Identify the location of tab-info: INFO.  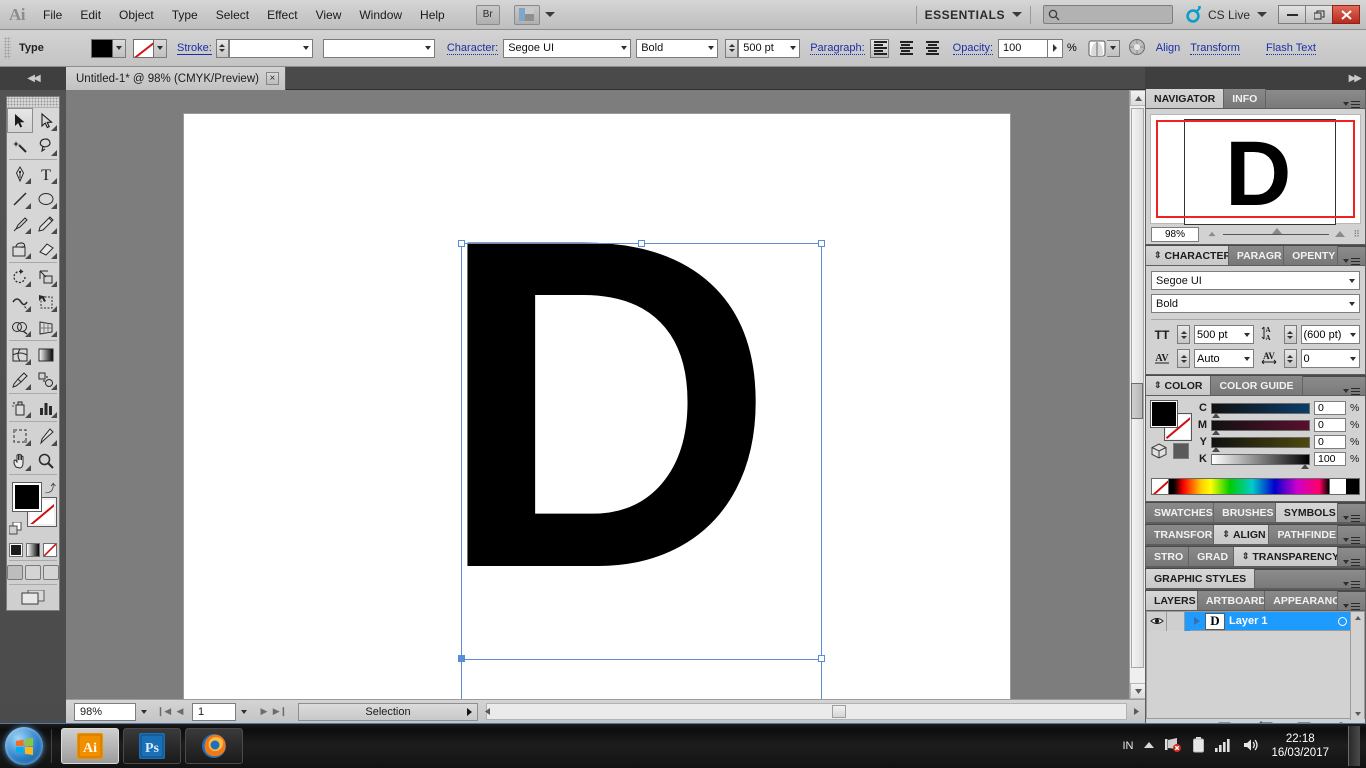
(1245, 98).